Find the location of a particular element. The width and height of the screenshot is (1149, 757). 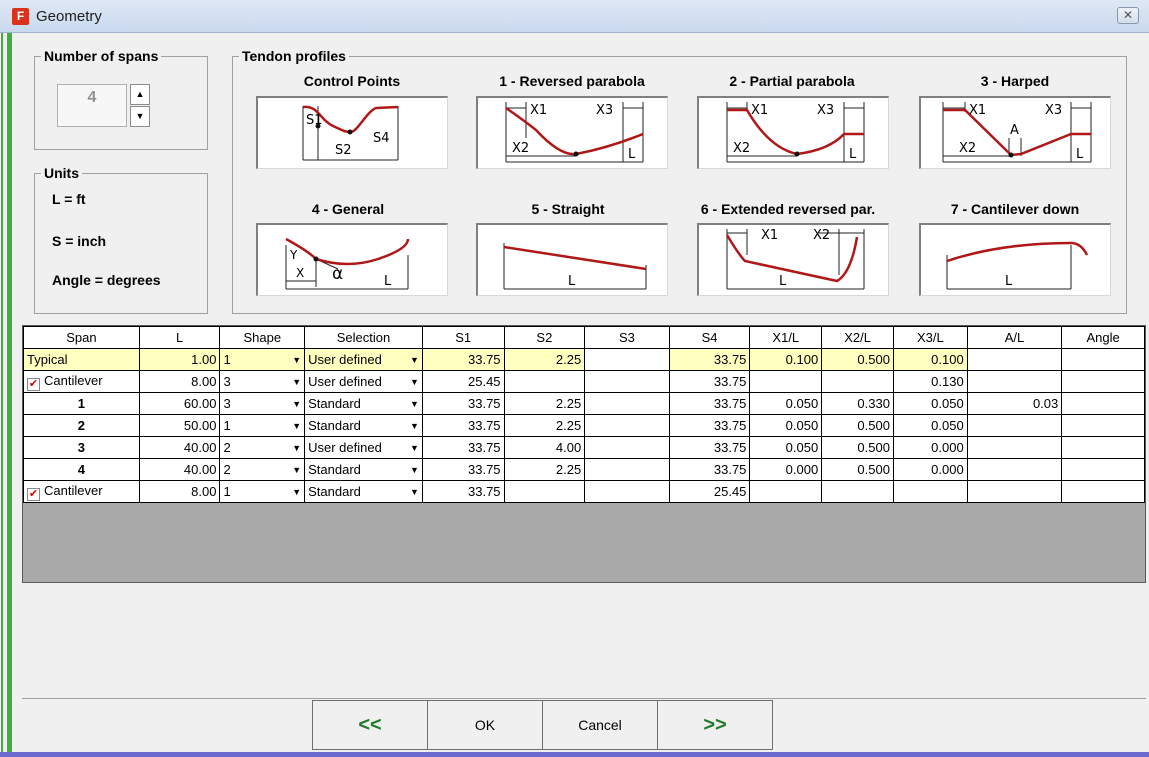

profile-thumb-extended-reversed: X1 X2 L is located at coordinates (793, 259).